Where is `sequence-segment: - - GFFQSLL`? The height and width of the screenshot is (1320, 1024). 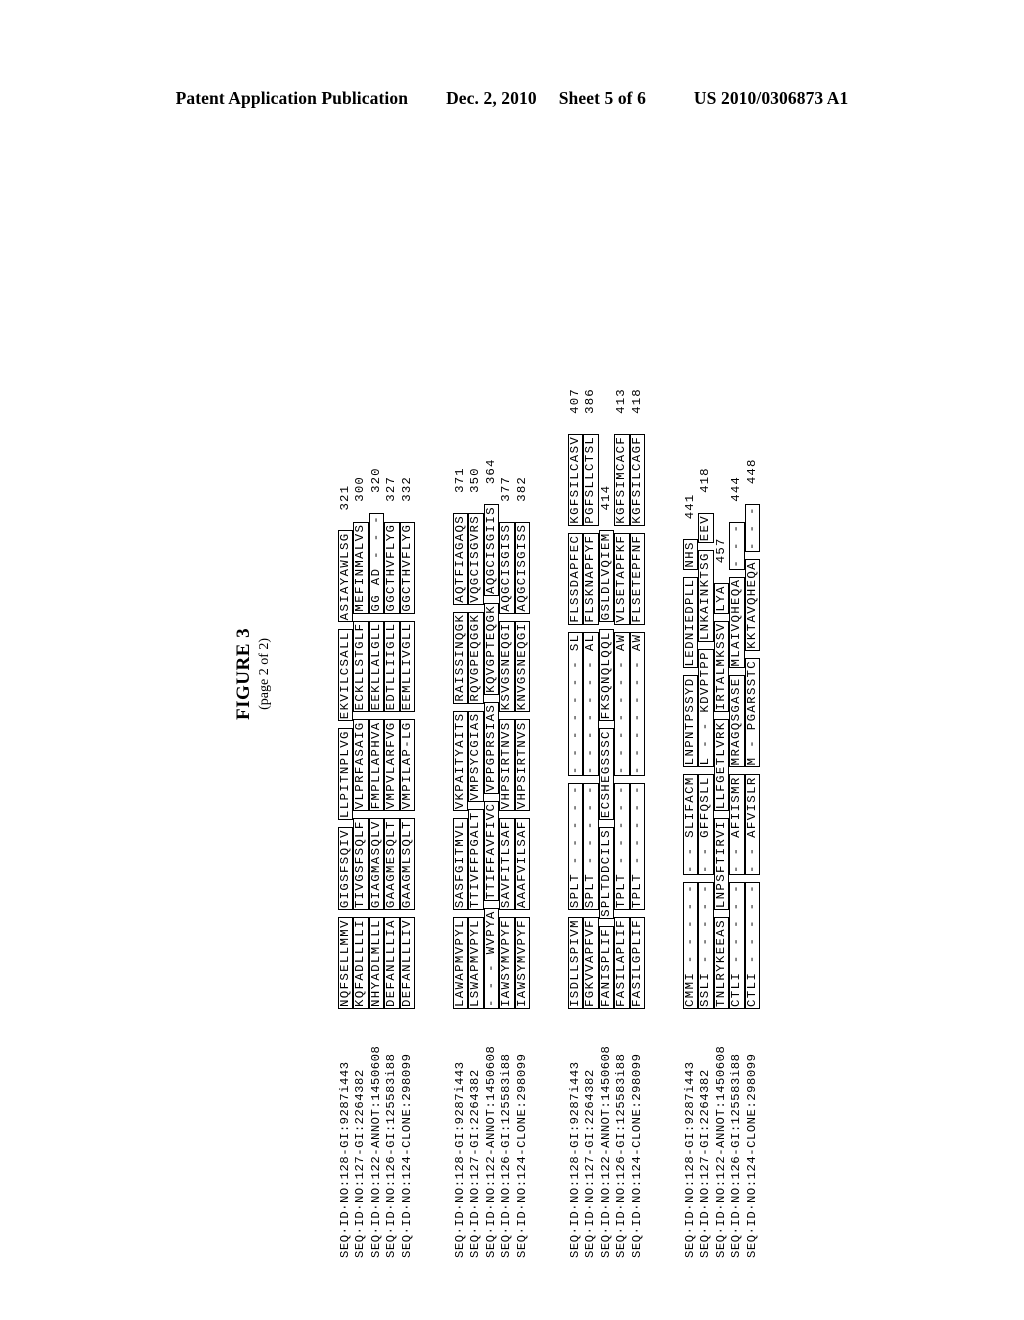
sequence-segment: - - GFFQSLL is located at coordinates (706, 824).